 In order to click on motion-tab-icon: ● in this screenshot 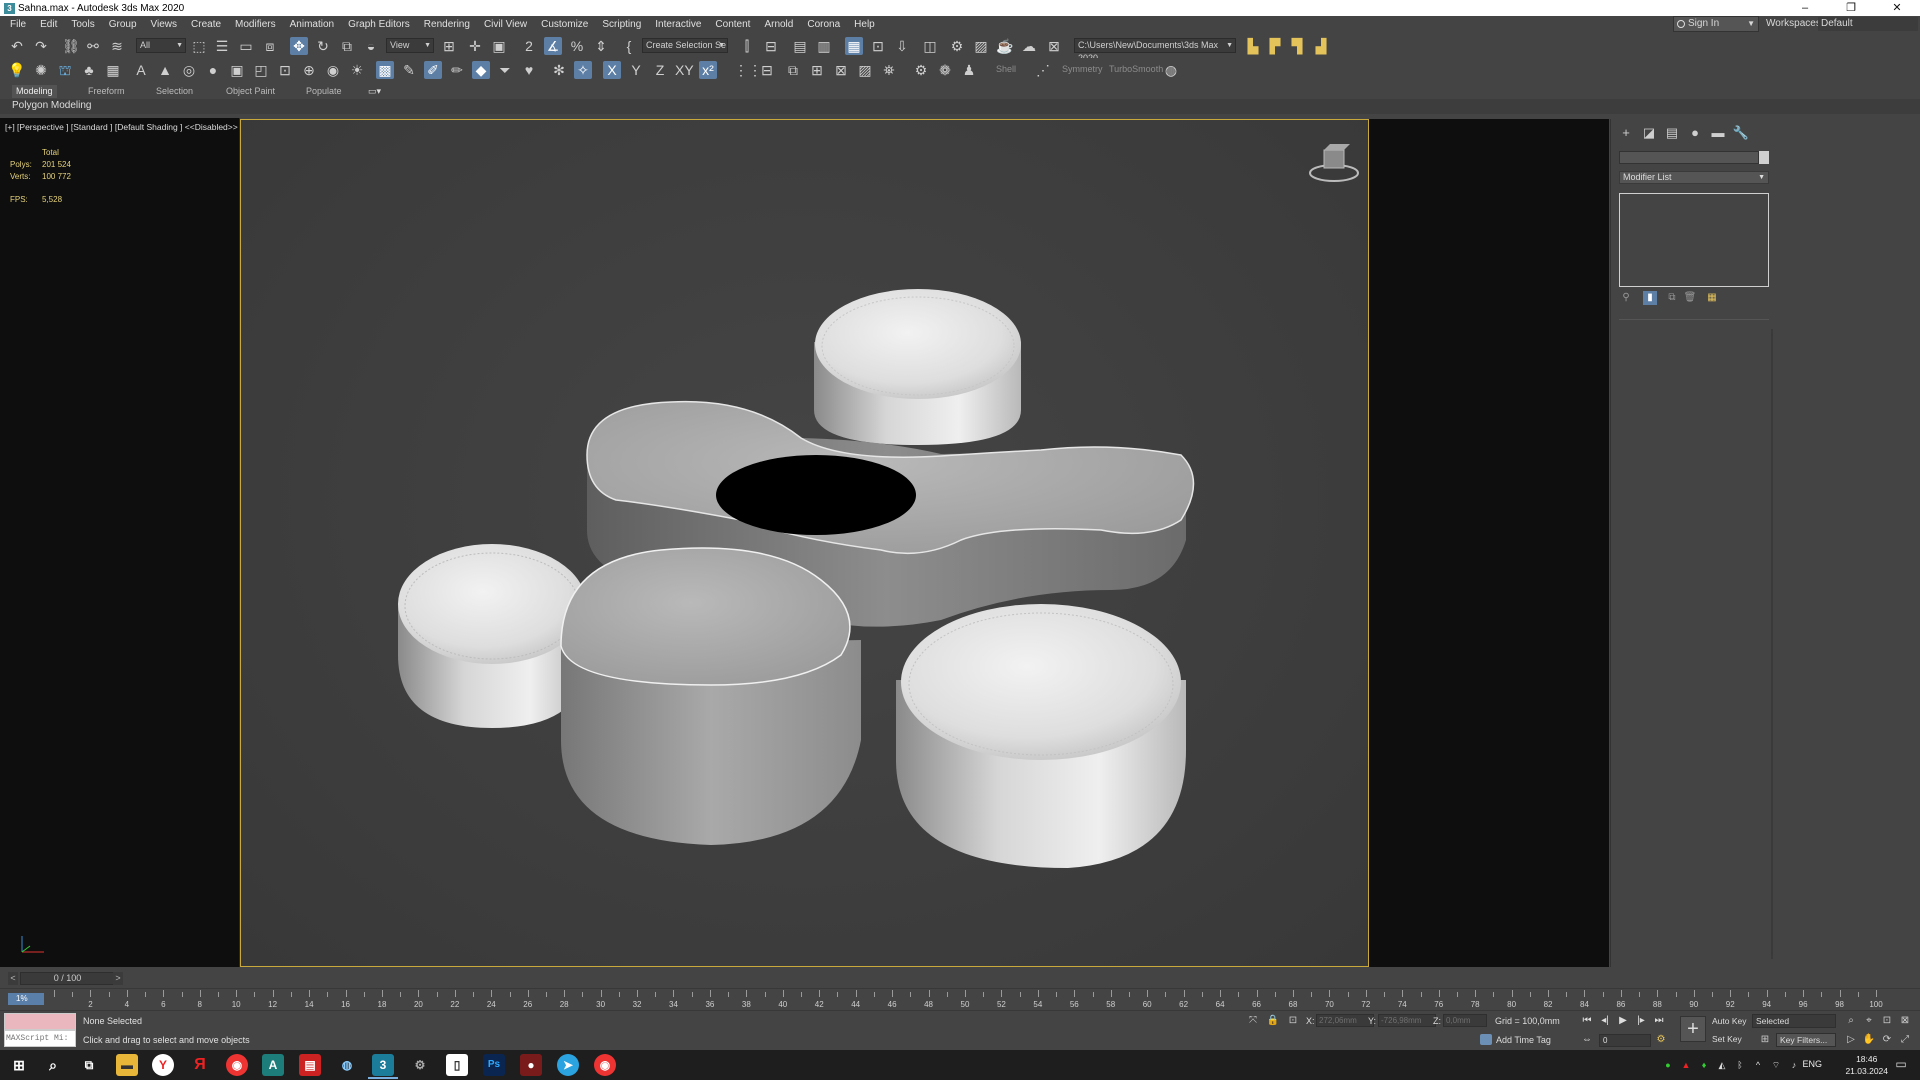, I will do `click(1695, 133)`.